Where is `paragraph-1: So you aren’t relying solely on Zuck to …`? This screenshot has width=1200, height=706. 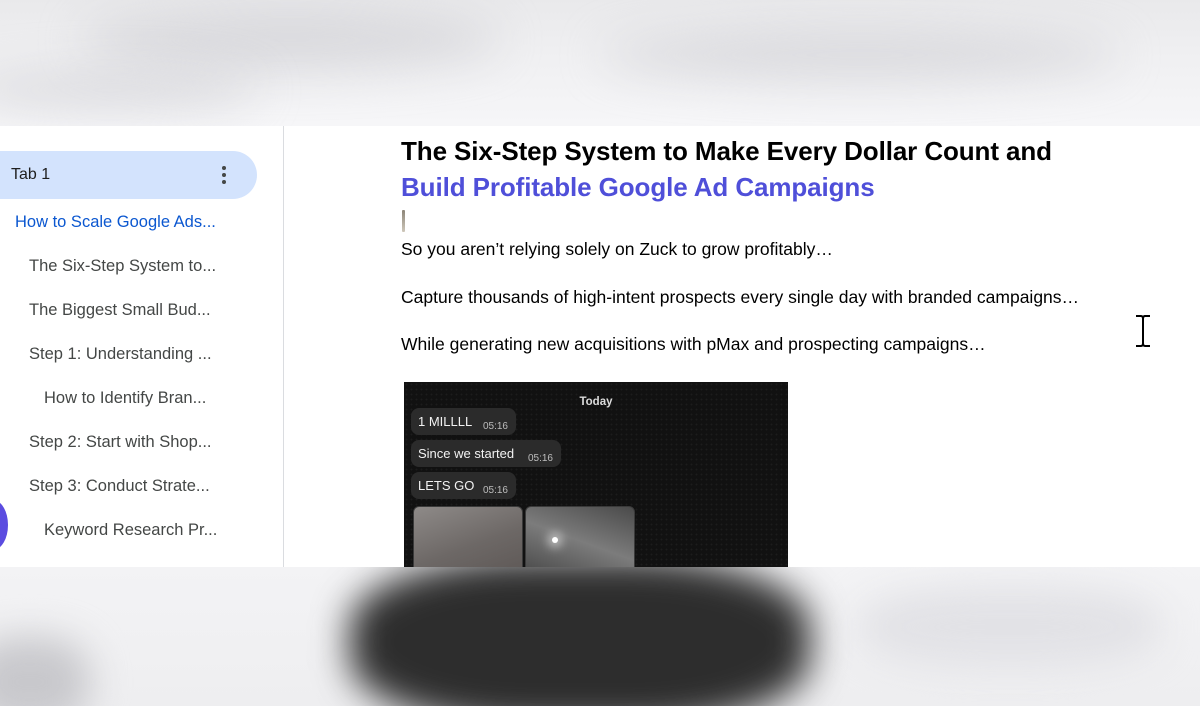 paragraph-1: So you aren’t relying solely on Zuck to … is located at coordinates (617, 249).